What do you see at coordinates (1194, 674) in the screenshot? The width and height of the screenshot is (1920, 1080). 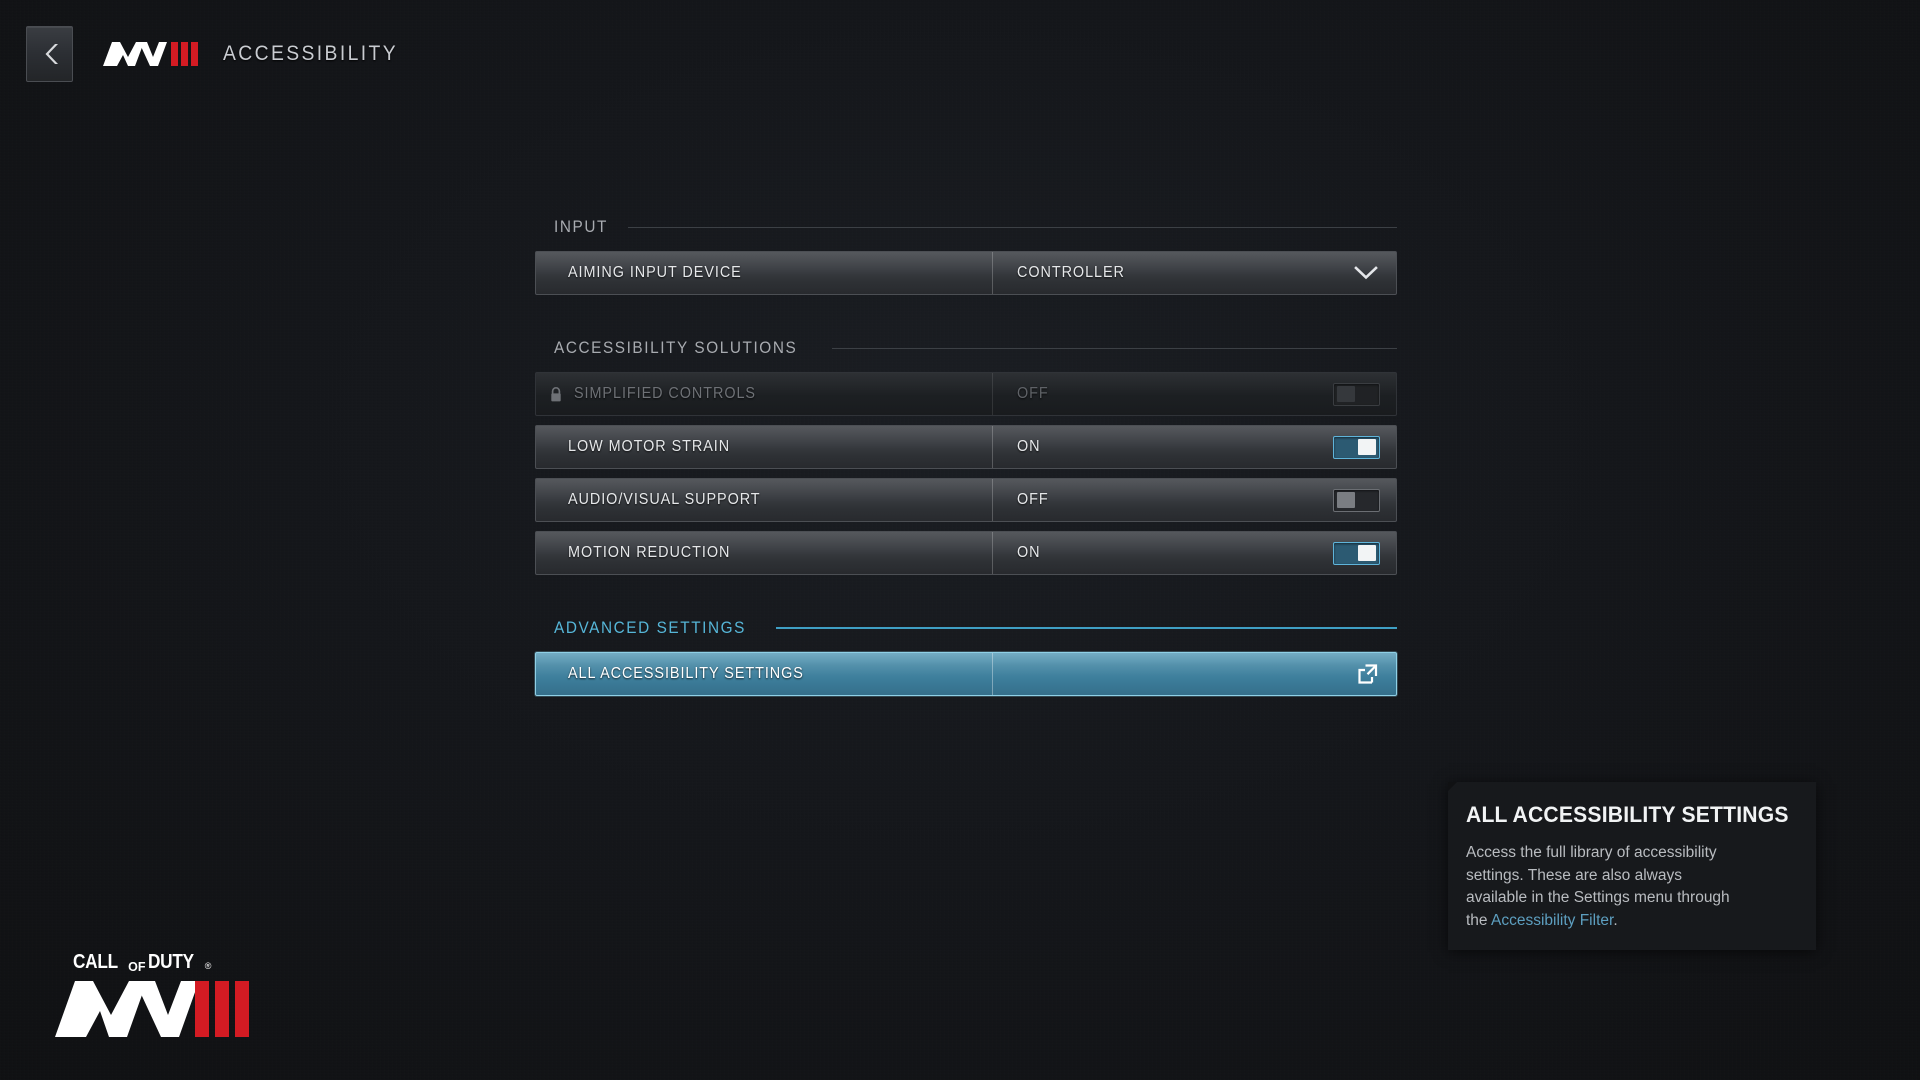 I see `setting-value` at bounding box center [1194, 674].